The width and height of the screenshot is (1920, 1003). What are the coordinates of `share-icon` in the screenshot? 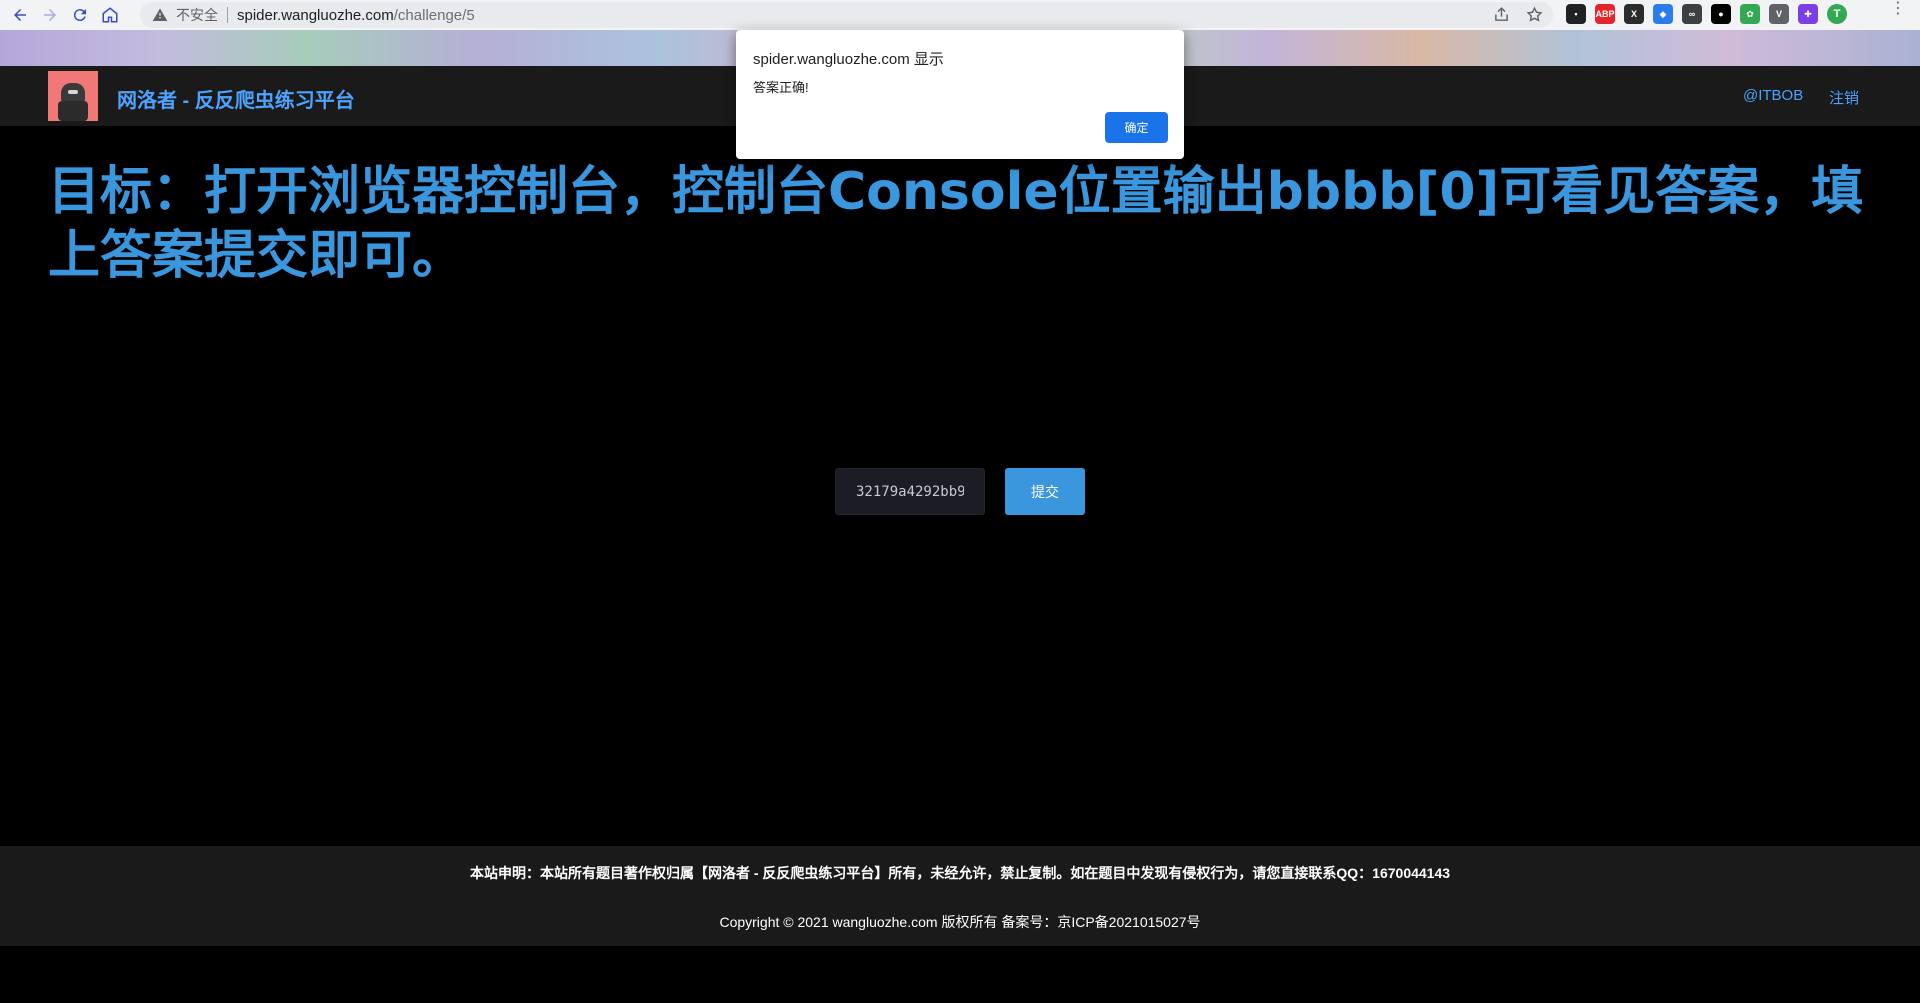 It's located at (1501, 17).